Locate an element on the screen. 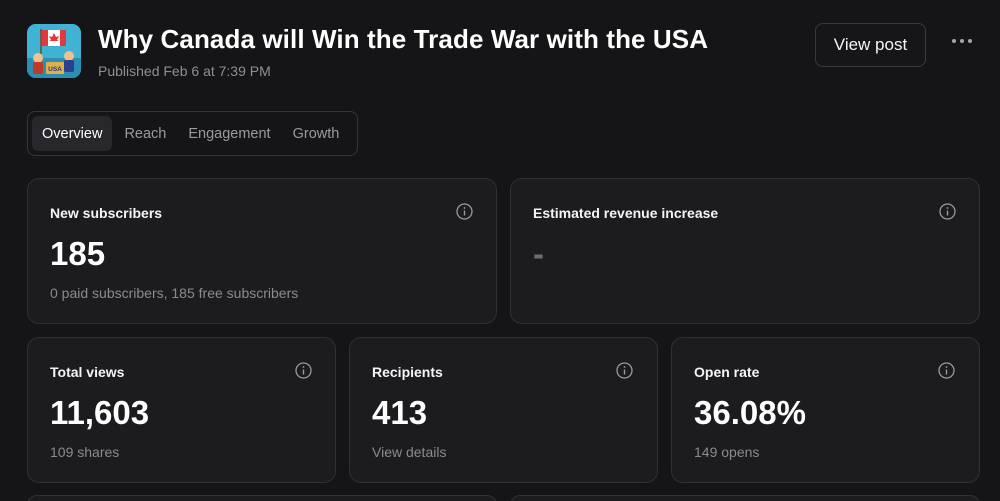 Image resolution: width=1000 pixels, height=501 pixels. estimated-revenue-card: Estimated revenue increase - is located at coordinates (745, 251).